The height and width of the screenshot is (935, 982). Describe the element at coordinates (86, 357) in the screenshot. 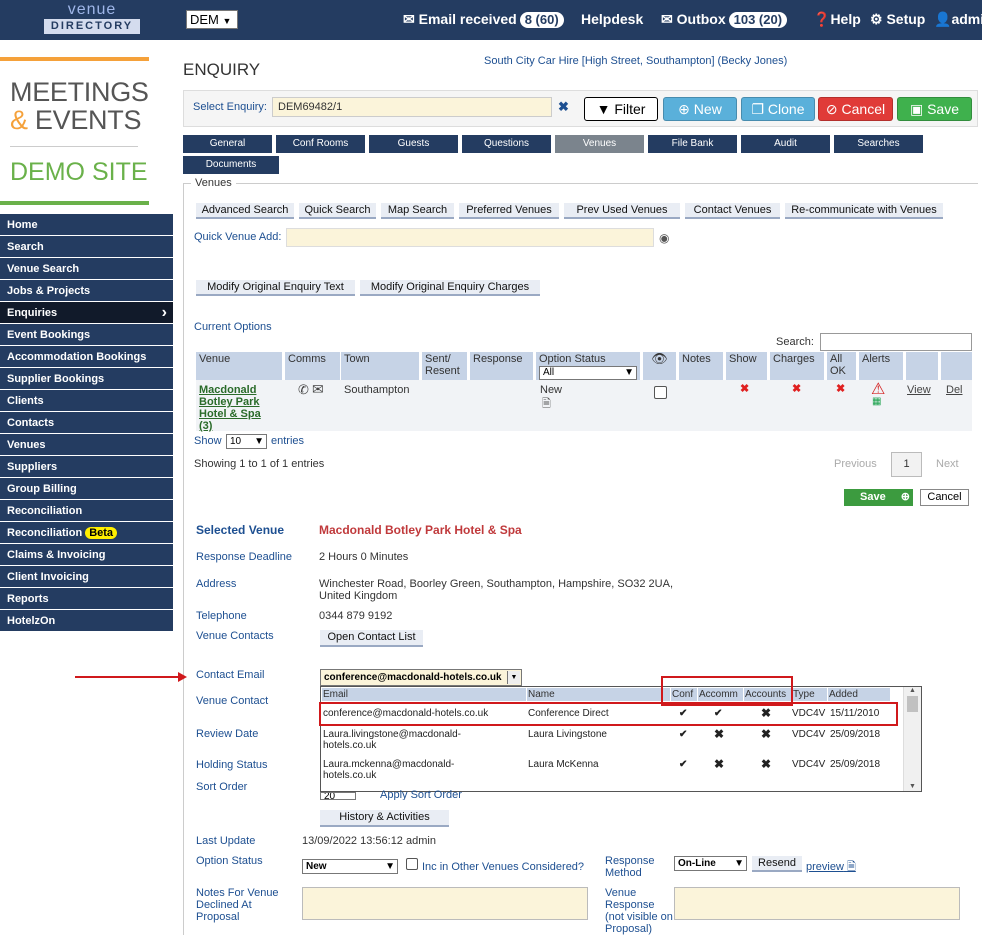

I see `sidebar-item-accommodation-bookings: Accommodation Bookings` at that location.